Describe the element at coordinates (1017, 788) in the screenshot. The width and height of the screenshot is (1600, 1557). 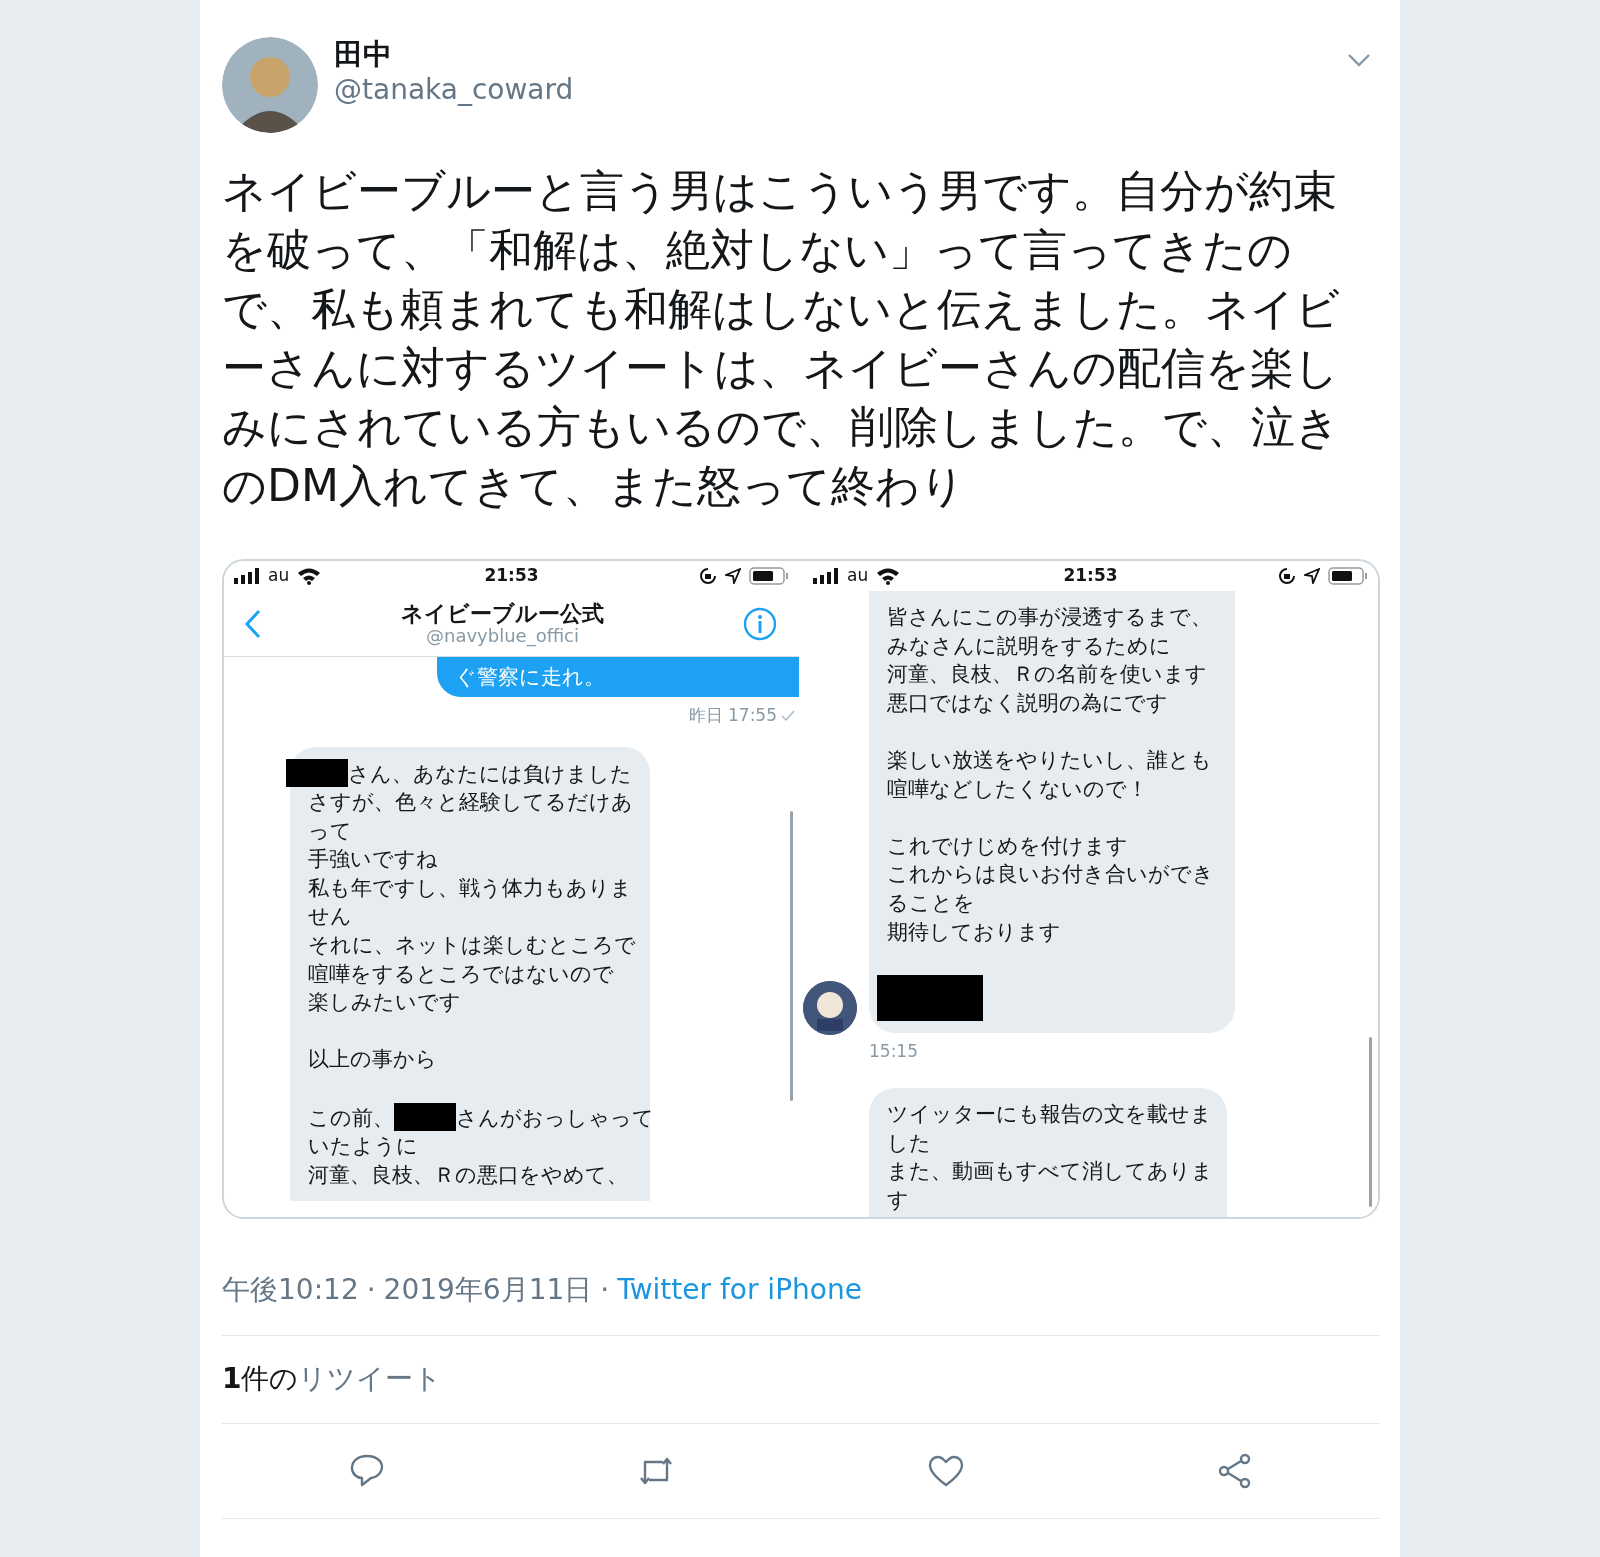
I see `message-text: 喧嘩などしたくないので！` at that location.